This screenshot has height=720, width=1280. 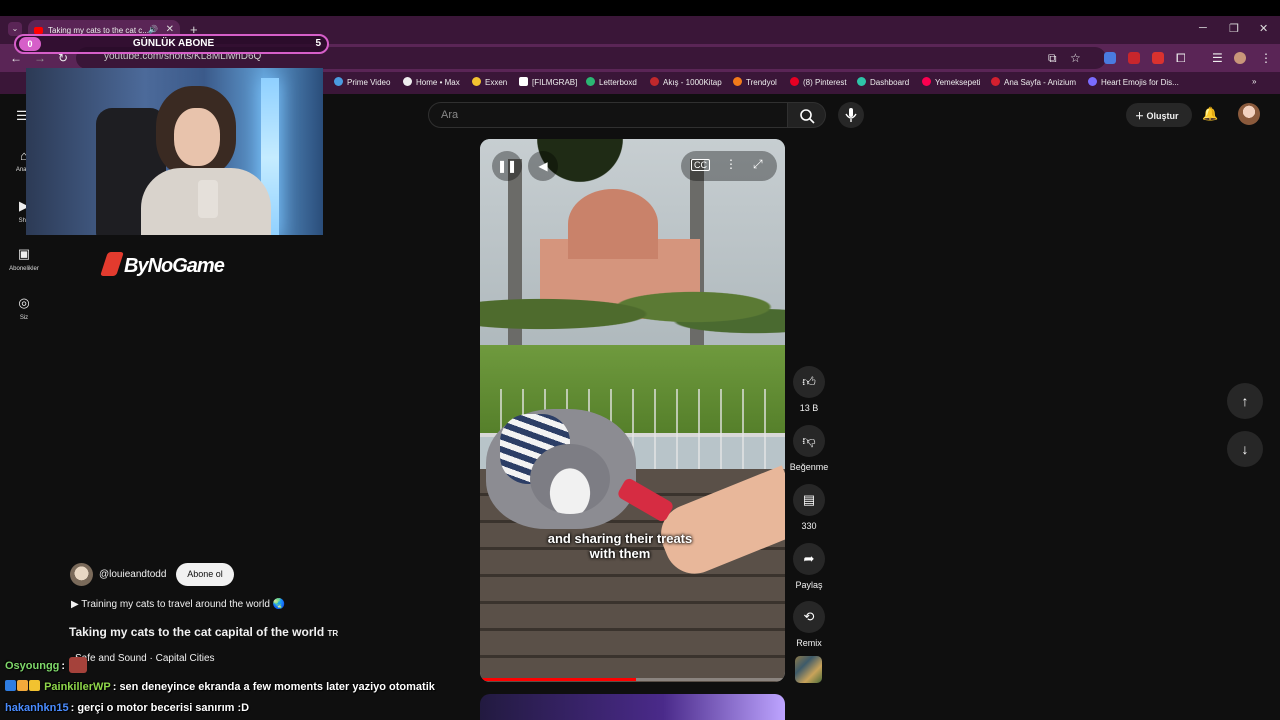 I want to click on next-short-button: ↓, so click(x=1245, y=449).